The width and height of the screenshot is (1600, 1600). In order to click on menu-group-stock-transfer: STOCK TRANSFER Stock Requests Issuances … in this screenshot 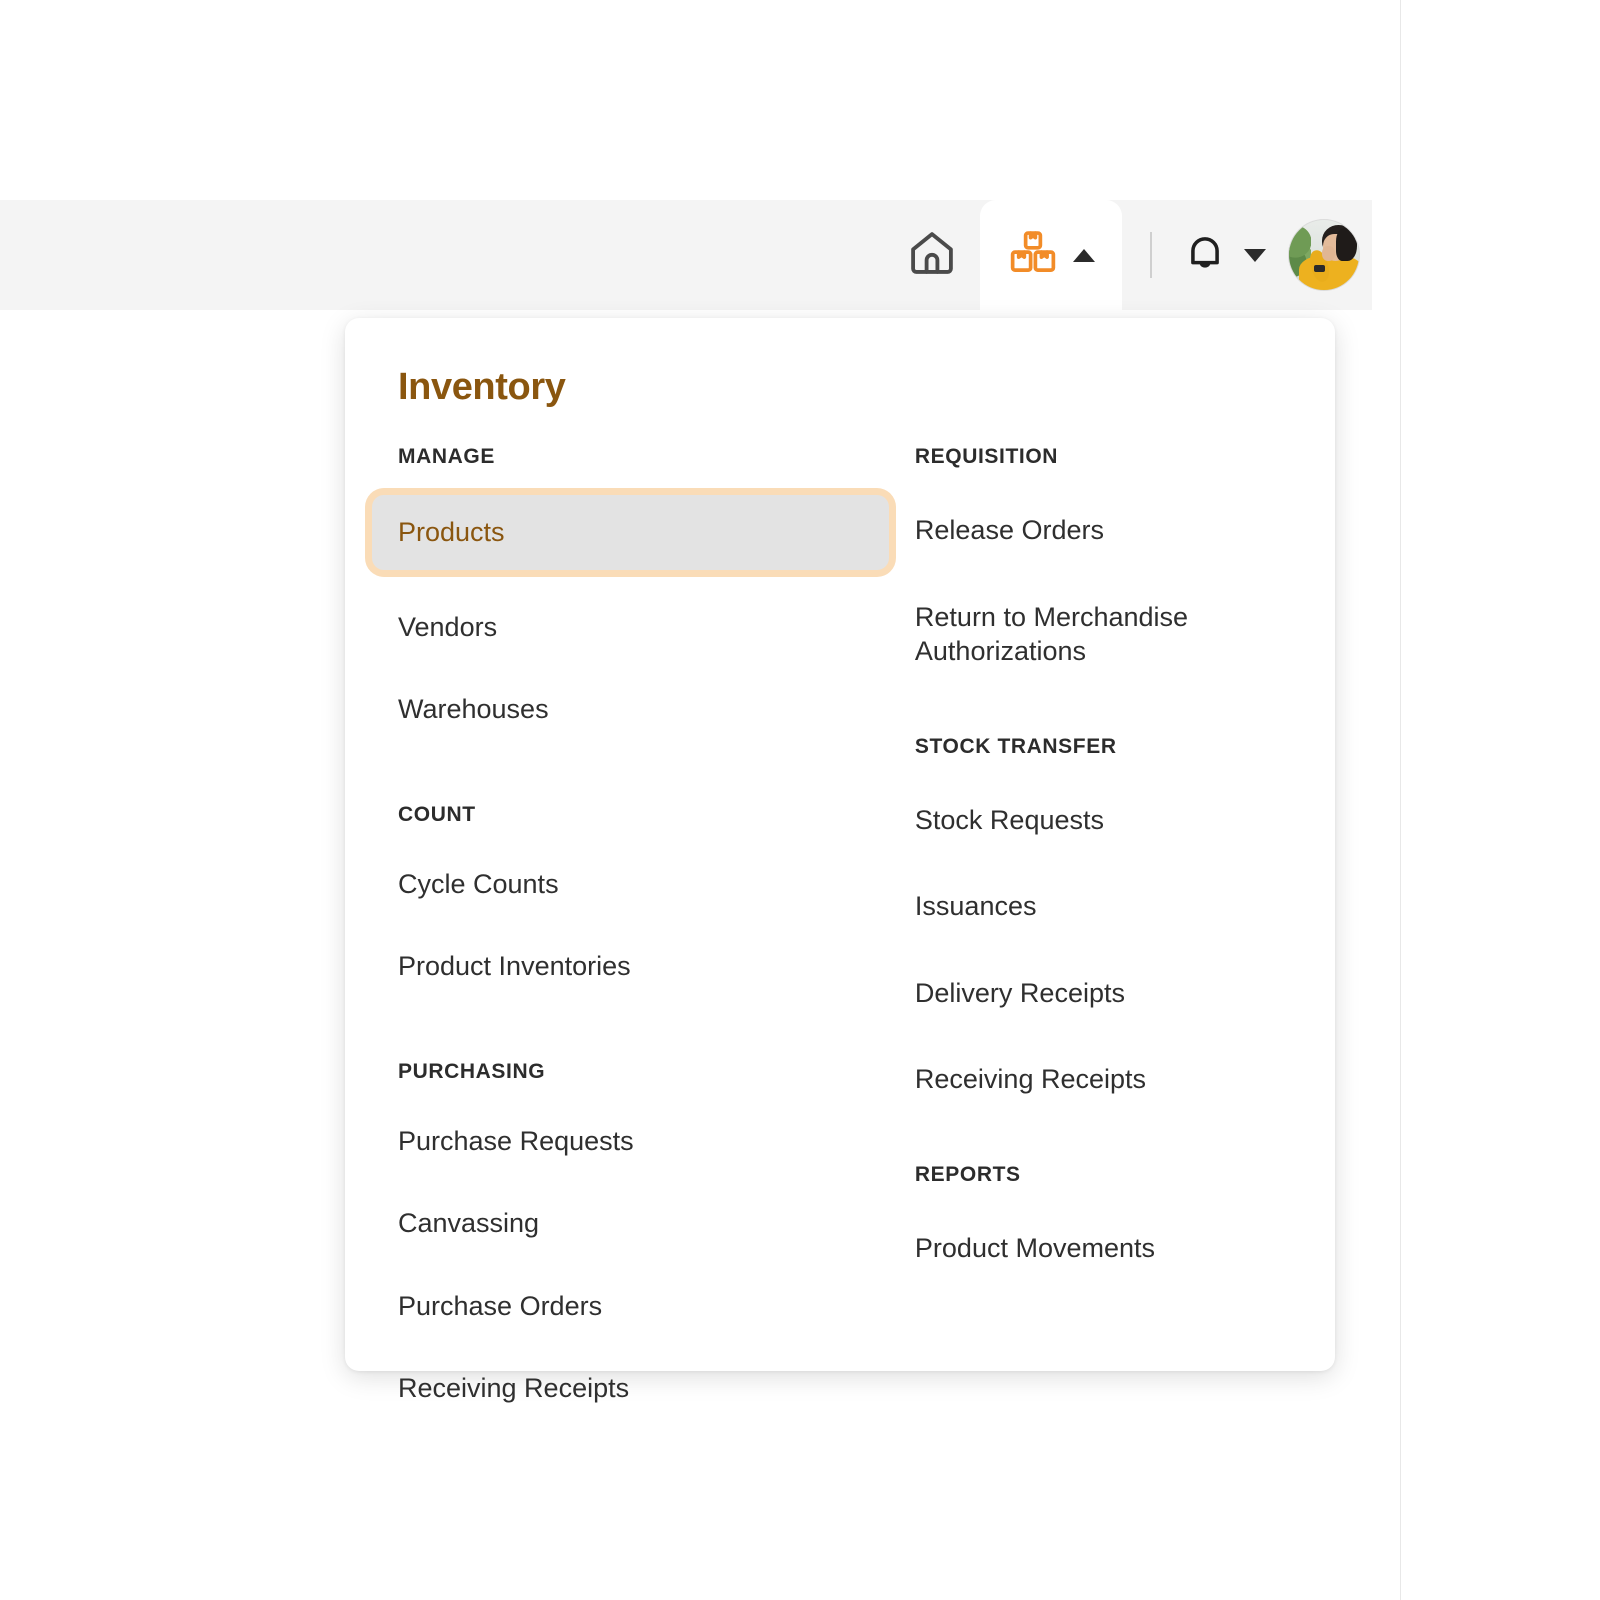, I will do `click(1093, 923)`.